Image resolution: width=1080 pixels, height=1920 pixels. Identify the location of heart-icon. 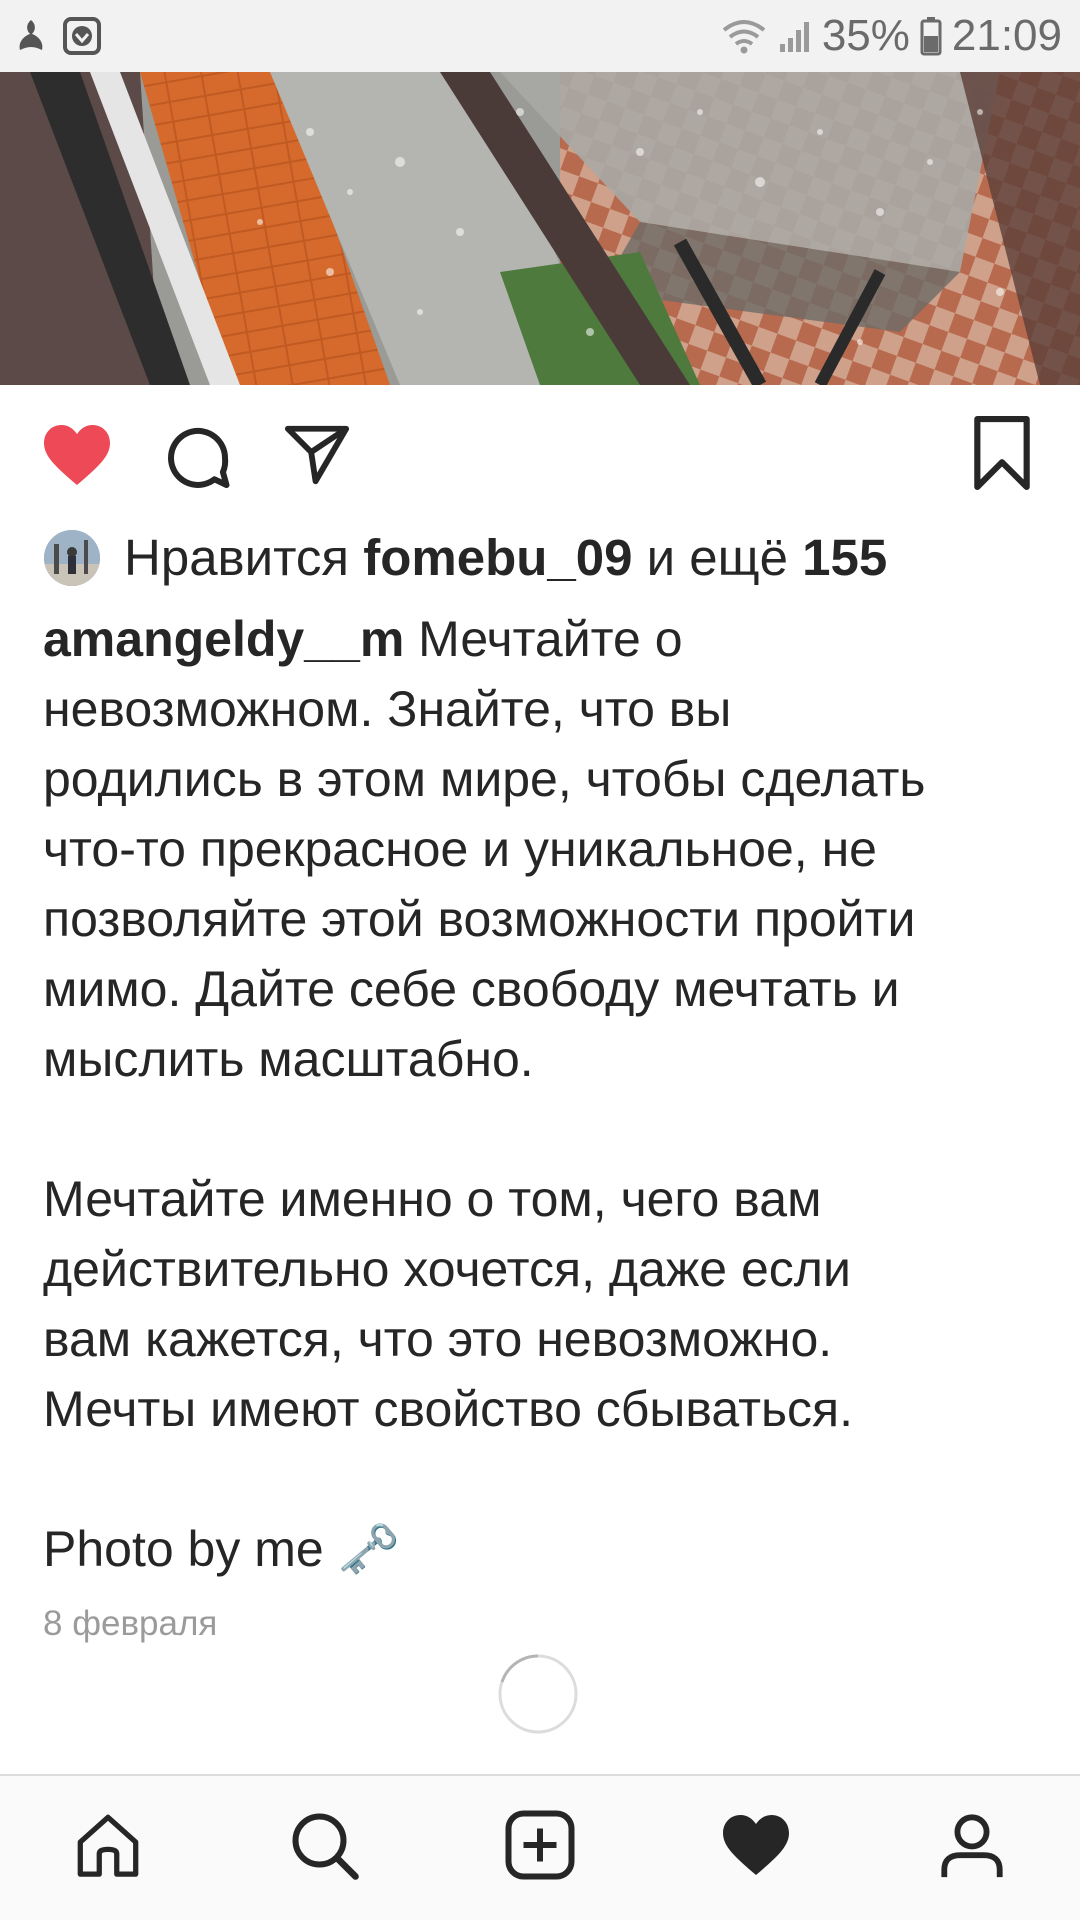
(77, 455).